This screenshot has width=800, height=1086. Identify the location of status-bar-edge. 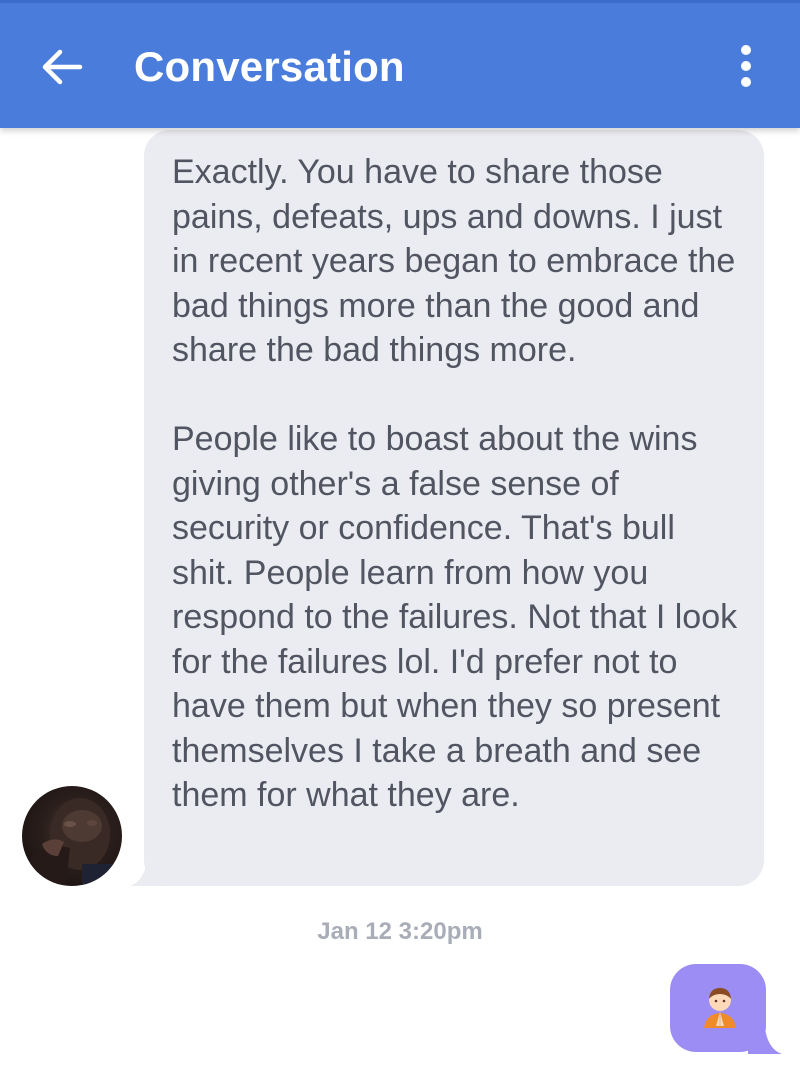
(400, 1).